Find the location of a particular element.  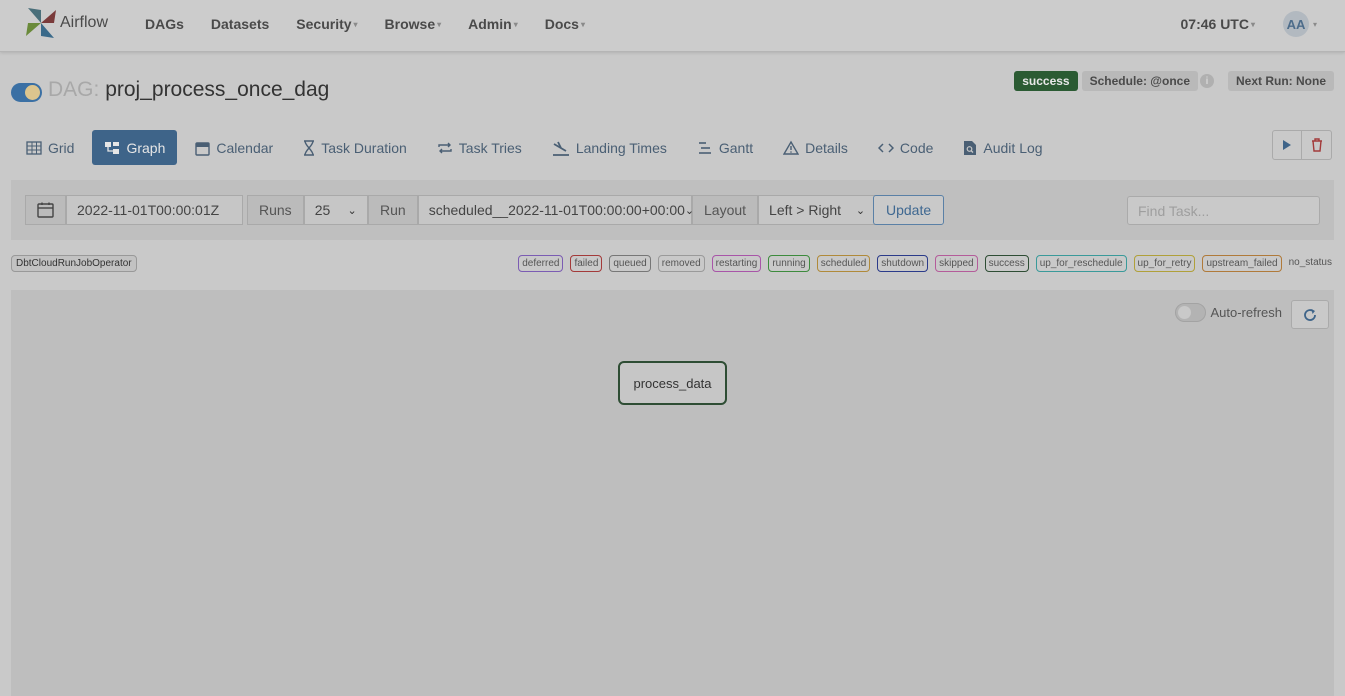

nav-item-security: Security ▾ is located at coordinates (326, 24).